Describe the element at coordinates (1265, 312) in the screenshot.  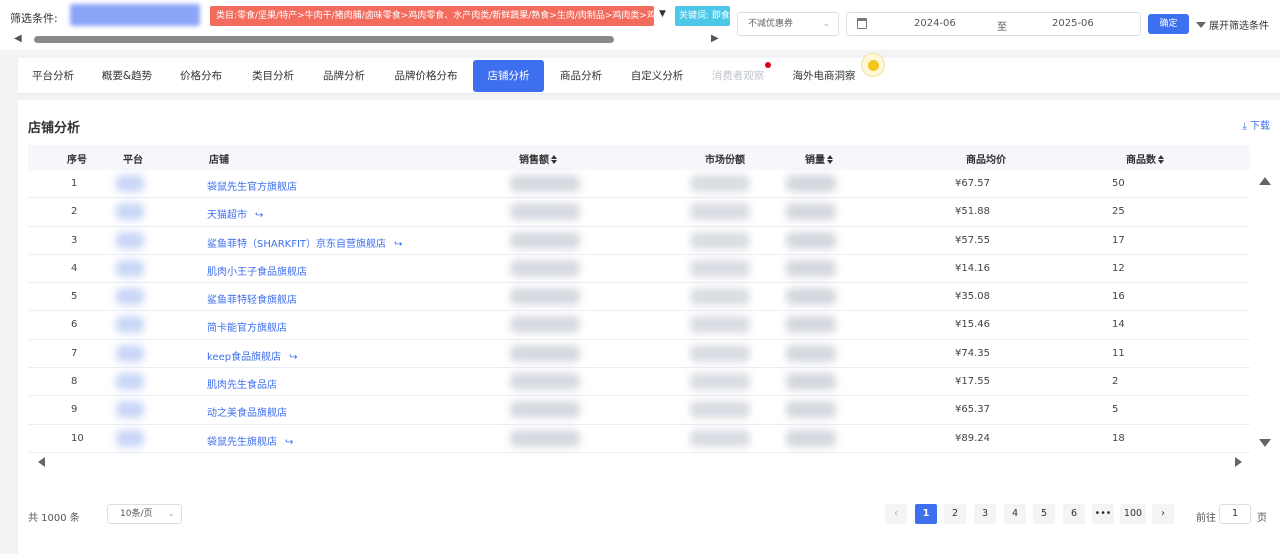
I see `table-vertical-scrollbar` at that location.